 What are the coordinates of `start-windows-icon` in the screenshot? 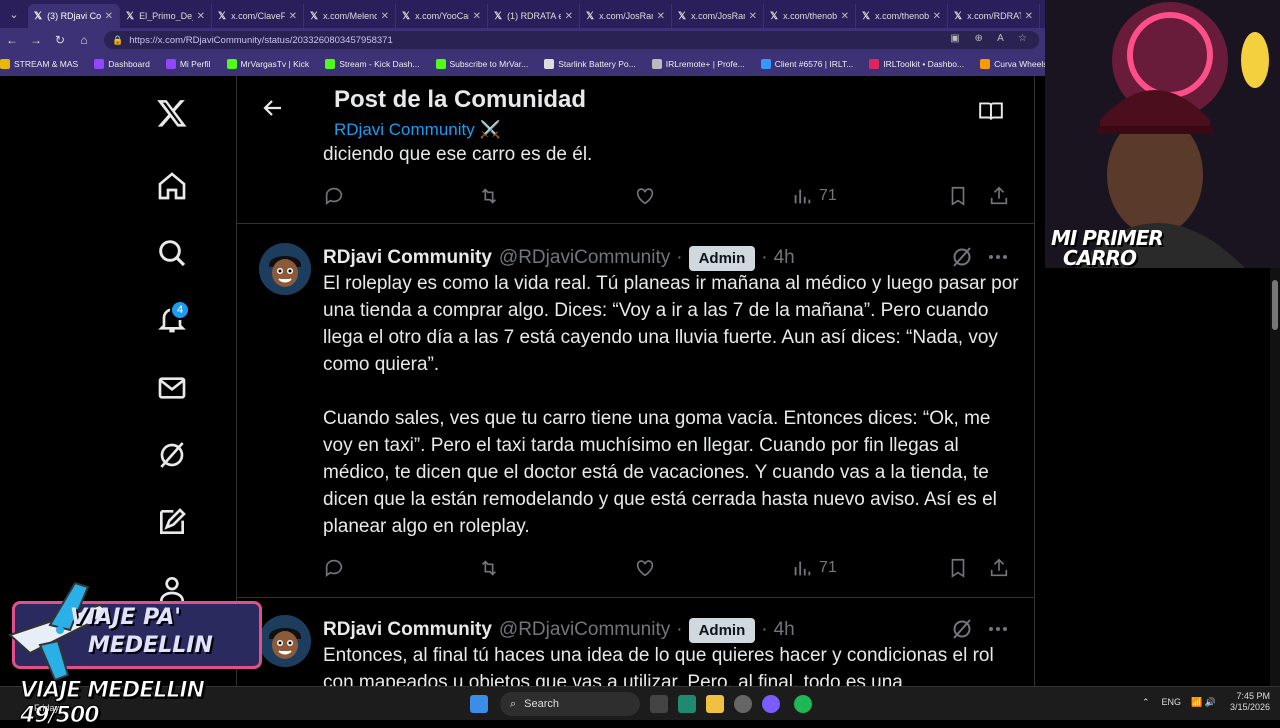 It's located at (479, 704).